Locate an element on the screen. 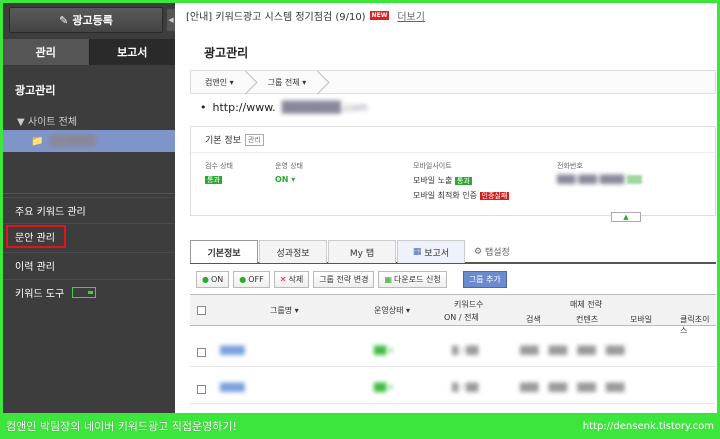 This screenshot has width=720, height=439. add-group-button: 그룹 추가 is located at coordinates (484, 279).